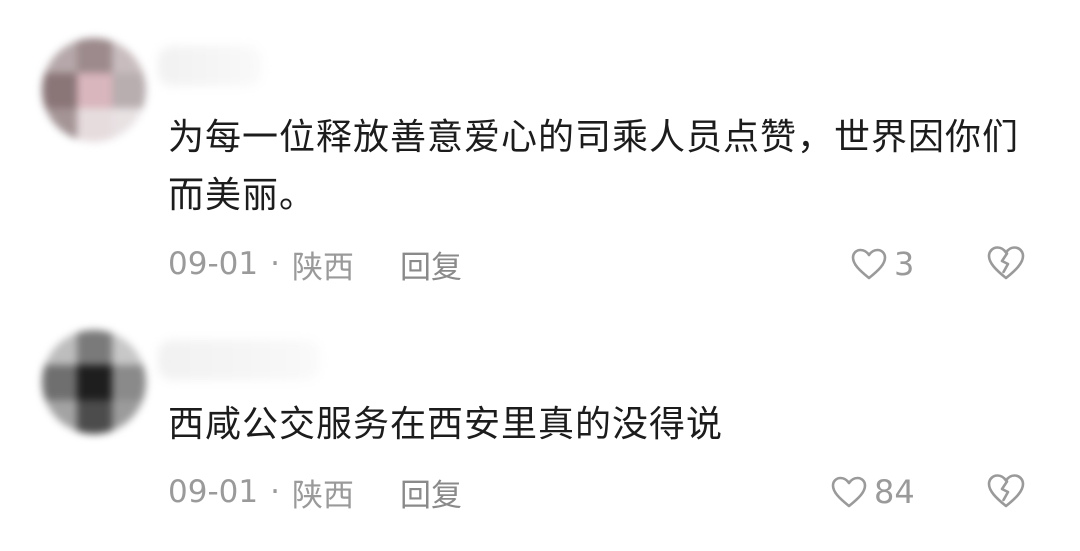 The width and height of the screenshot is (1080, 551). Describe the element at coordinates (894, 492) in the screenshot. I see `like-count: 84` at that location.